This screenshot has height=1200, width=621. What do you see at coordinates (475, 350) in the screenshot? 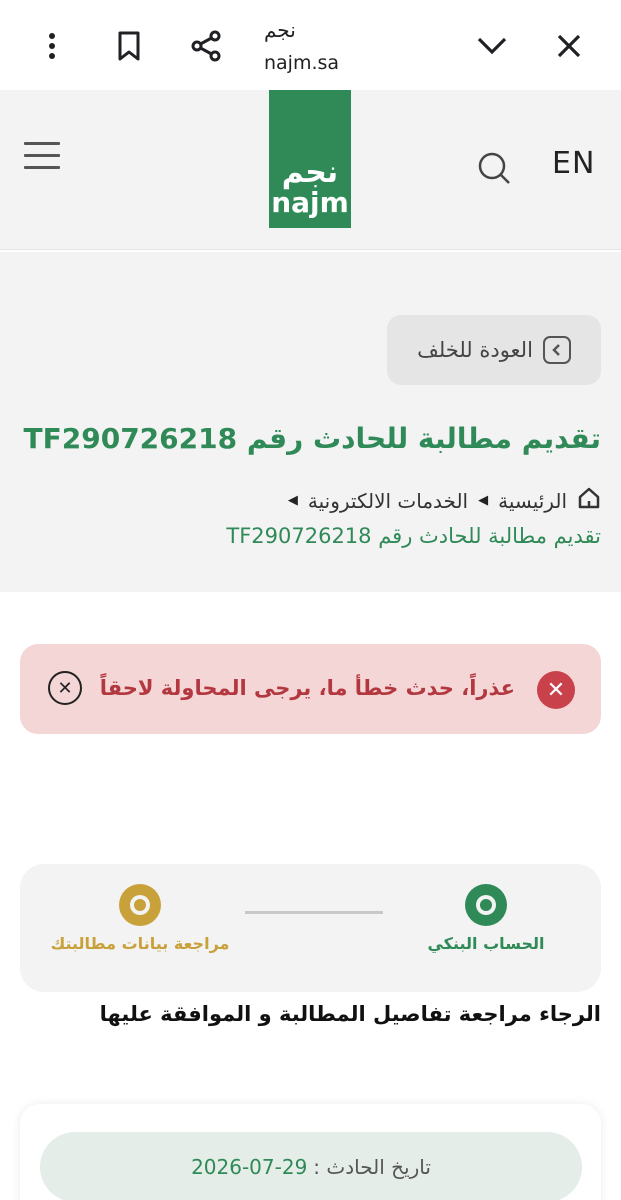
I see `back-button-label: العودة للخلف` at bounding box center [475, 350].